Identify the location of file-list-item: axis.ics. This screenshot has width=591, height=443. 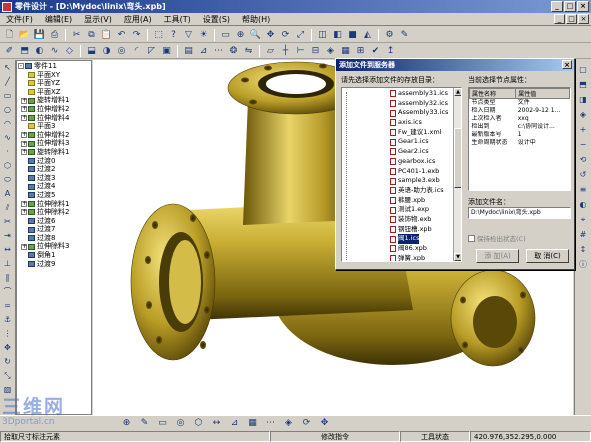
(425, 123).